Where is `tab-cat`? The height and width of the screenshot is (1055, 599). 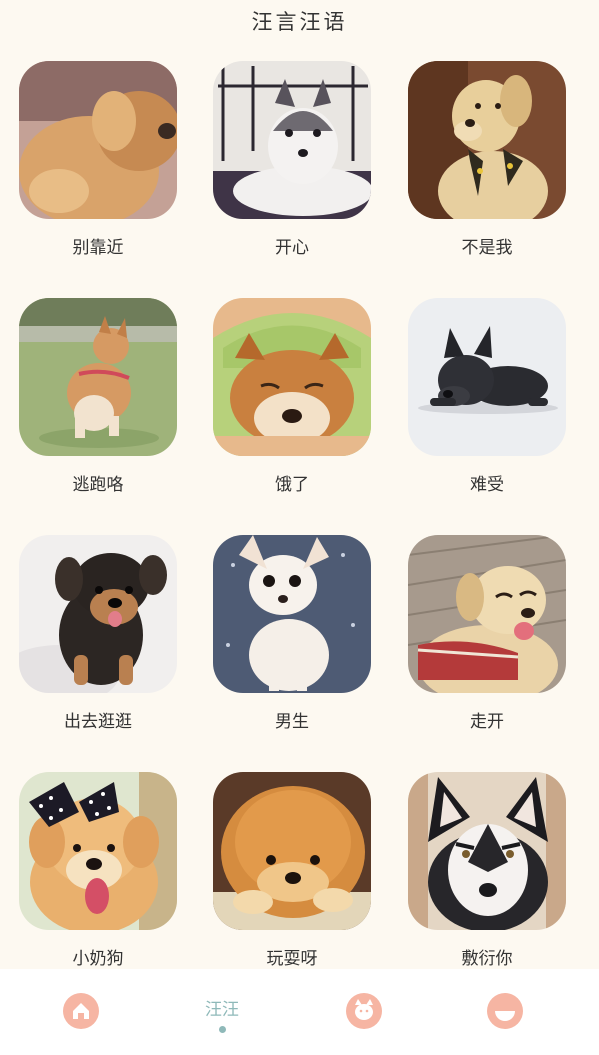 tab-cat is located at coordinates (364, 1012).